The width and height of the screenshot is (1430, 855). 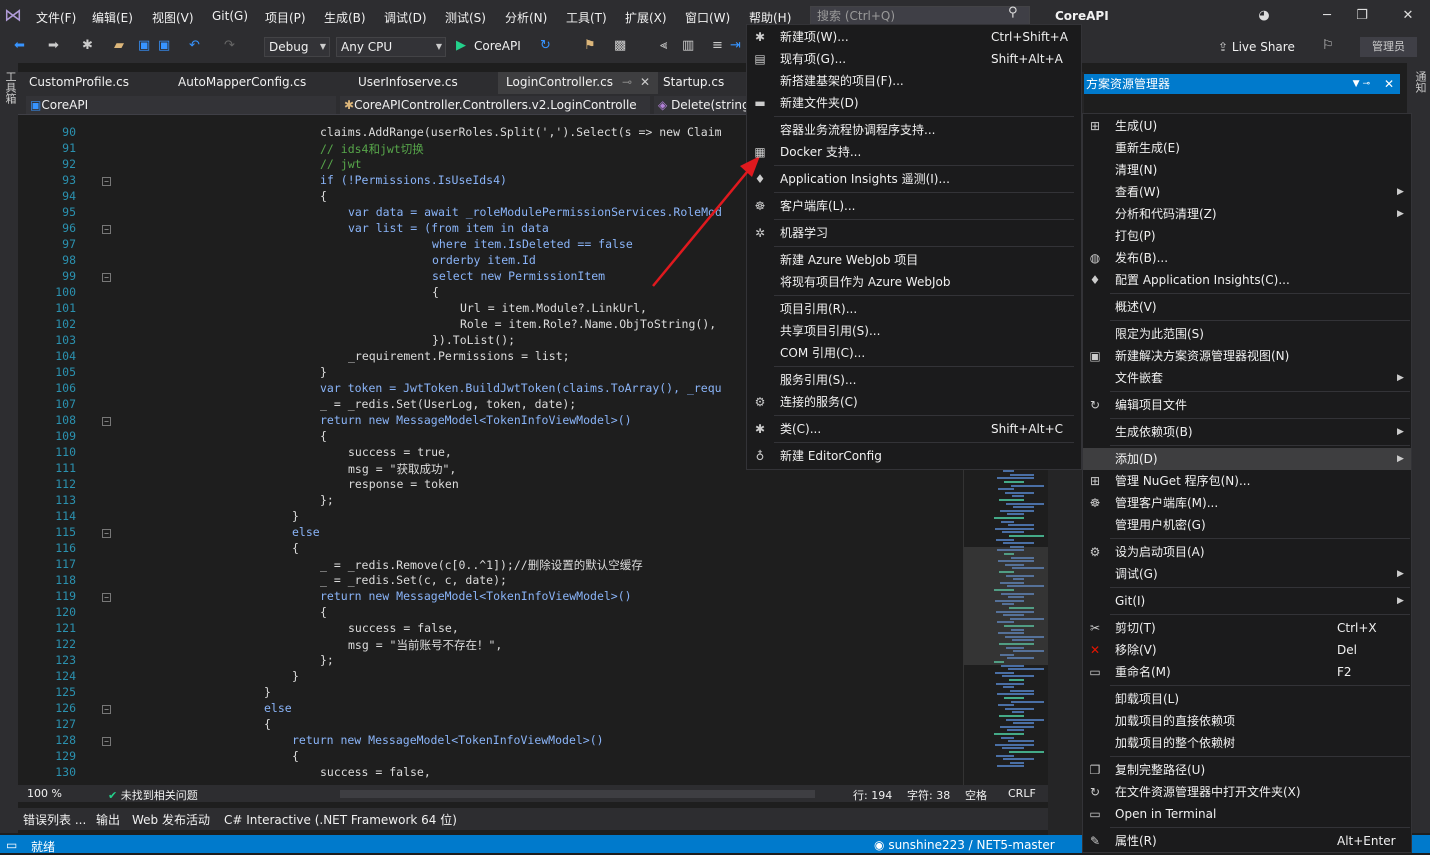 I want to click on zoom-level: 100 %, so click(x=44, y=793).